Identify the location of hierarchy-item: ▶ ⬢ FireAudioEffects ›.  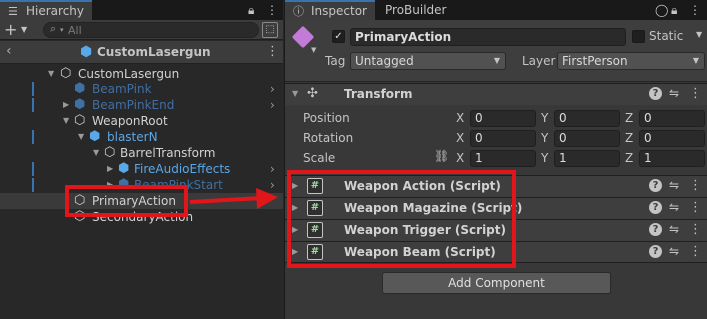
(141, 169).